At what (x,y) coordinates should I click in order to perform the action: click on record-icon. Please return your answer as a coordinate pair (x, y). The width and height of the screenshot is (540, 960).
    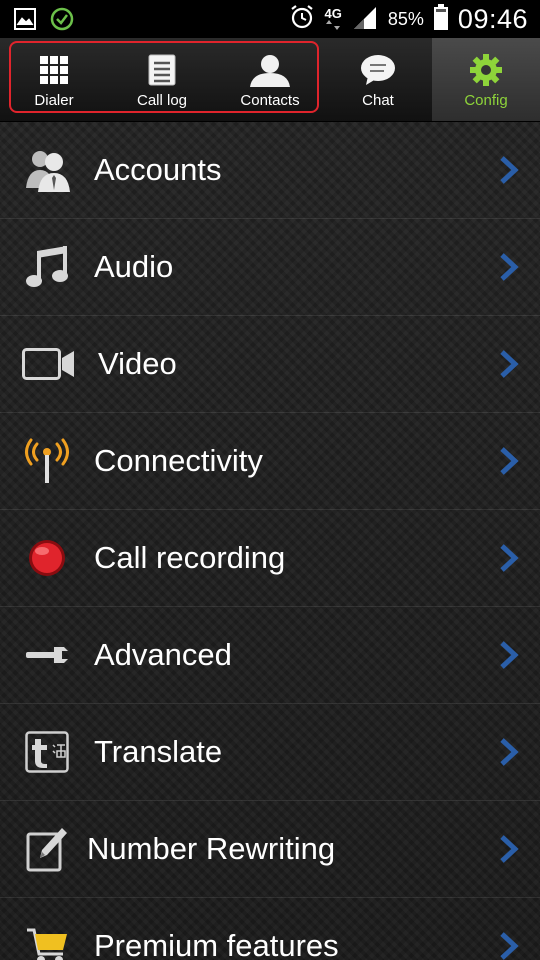
    Looking at the image, I should click on (47, 558).